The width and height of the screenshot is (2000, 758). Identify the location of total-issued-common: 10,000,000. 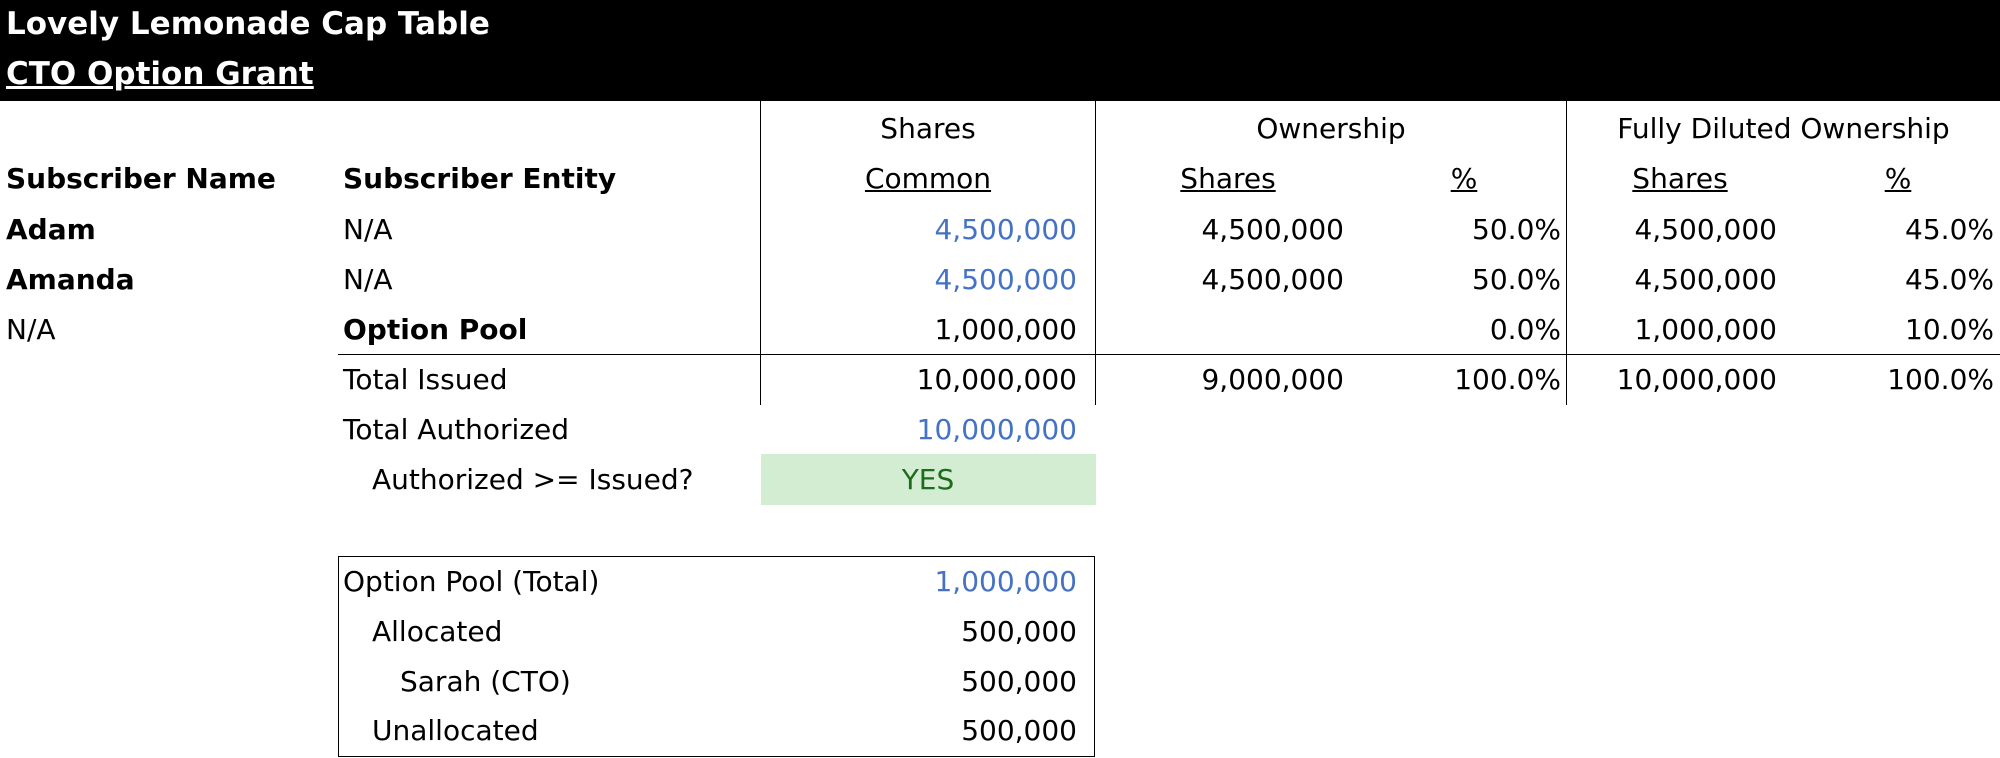
(996, 379).